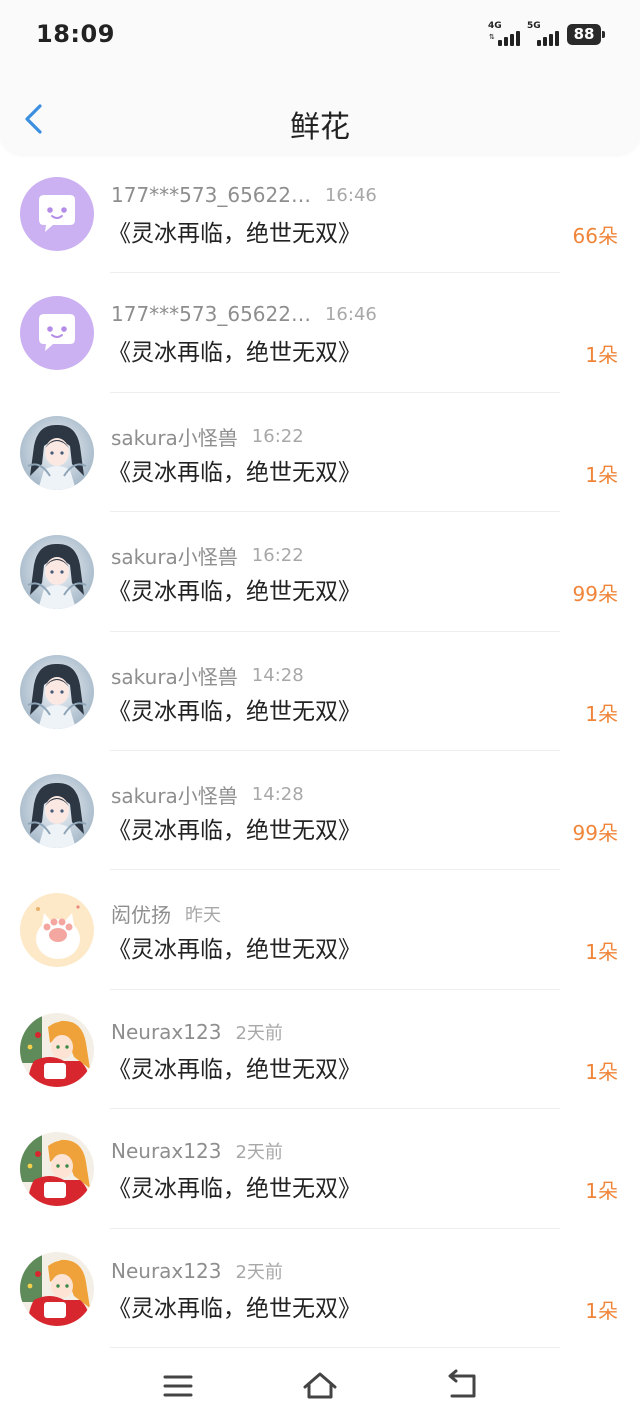 The height and width of the screenshot is (1422, 640). I want to click on home-icon, so click(320, 1385).